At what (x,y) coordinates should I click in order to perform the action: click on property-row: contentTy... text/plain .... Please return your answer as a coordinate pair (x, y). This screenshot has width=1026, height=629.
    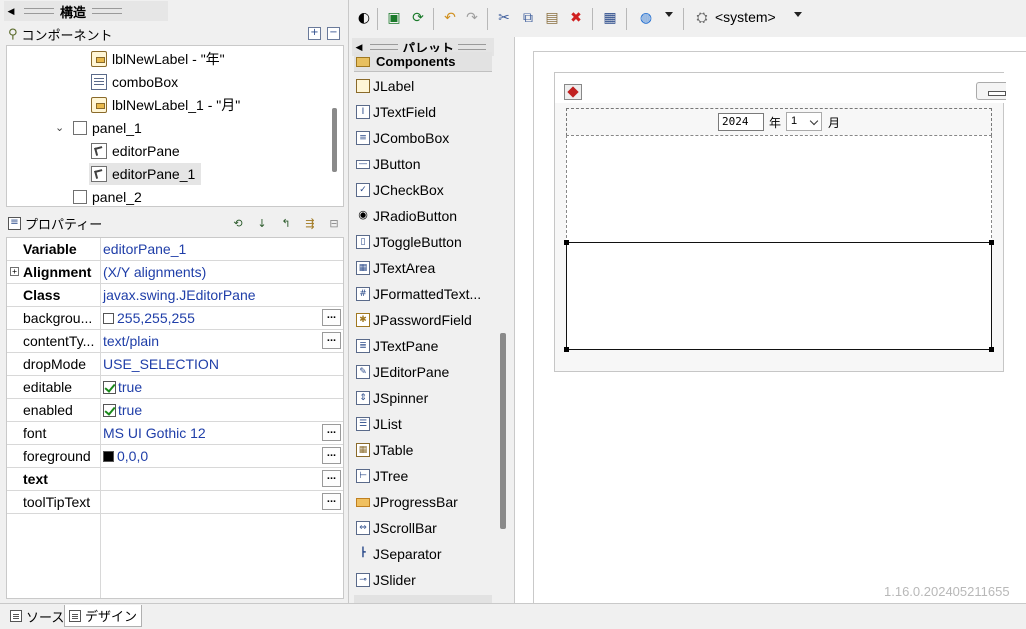
    Looking at the image, I should click on (175, 341).